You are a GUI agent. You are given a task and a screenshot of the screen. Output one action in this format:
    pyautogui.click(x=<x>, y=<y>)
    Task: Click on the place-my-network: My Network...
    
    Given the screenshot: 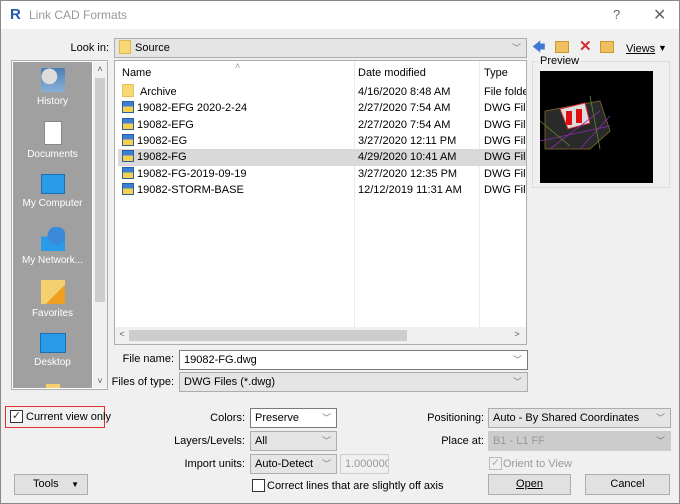 What is the action you would take?
    pyautogui.click(x=52, y=246)
    